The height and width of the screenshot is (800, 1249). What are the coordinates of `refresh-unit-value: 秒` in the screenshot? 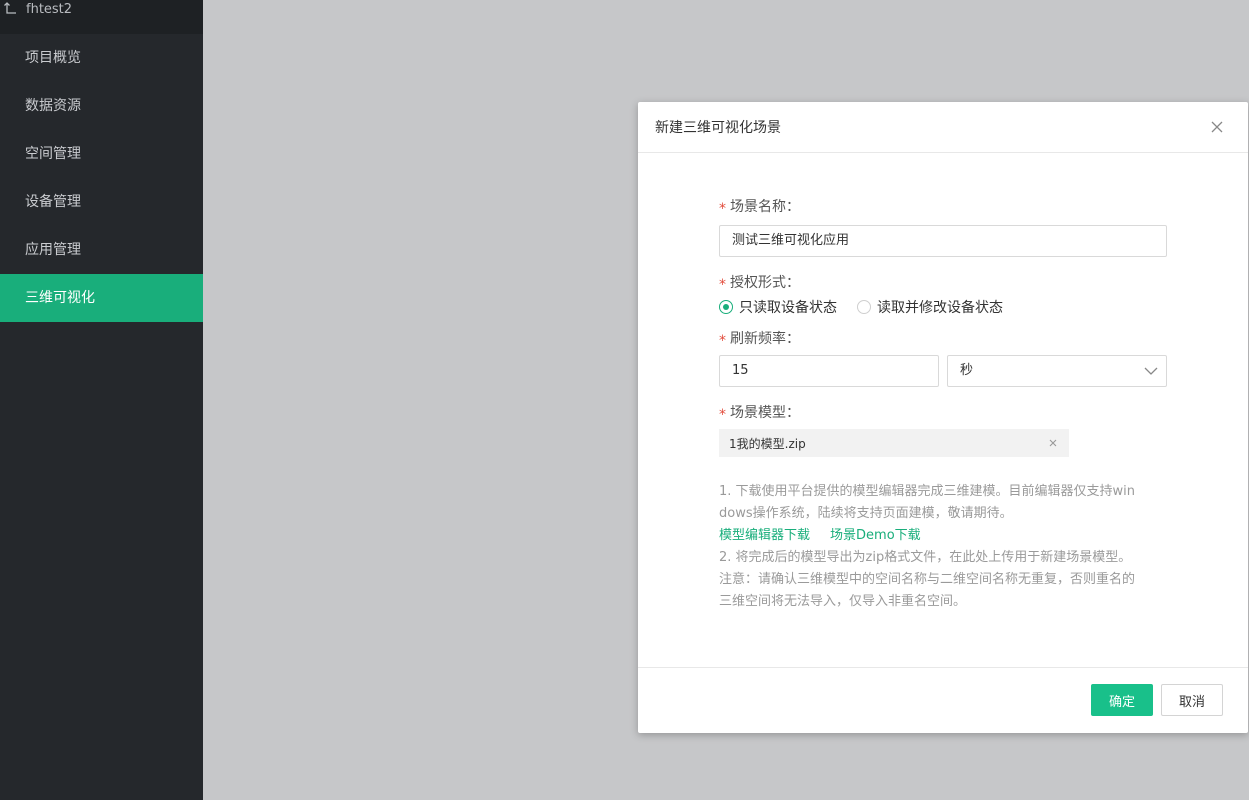 It's located at (967, 370).